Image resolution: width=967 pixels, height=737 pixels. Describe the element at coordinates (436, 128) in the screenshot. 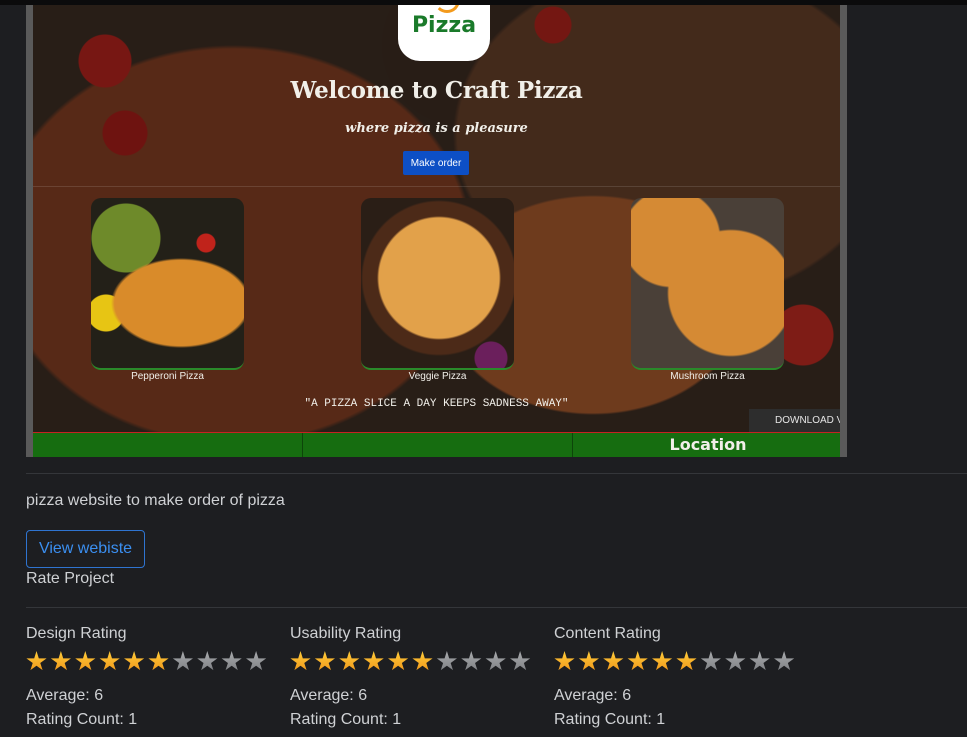

I see `tagline: where pizza is a pleasure` at that location.